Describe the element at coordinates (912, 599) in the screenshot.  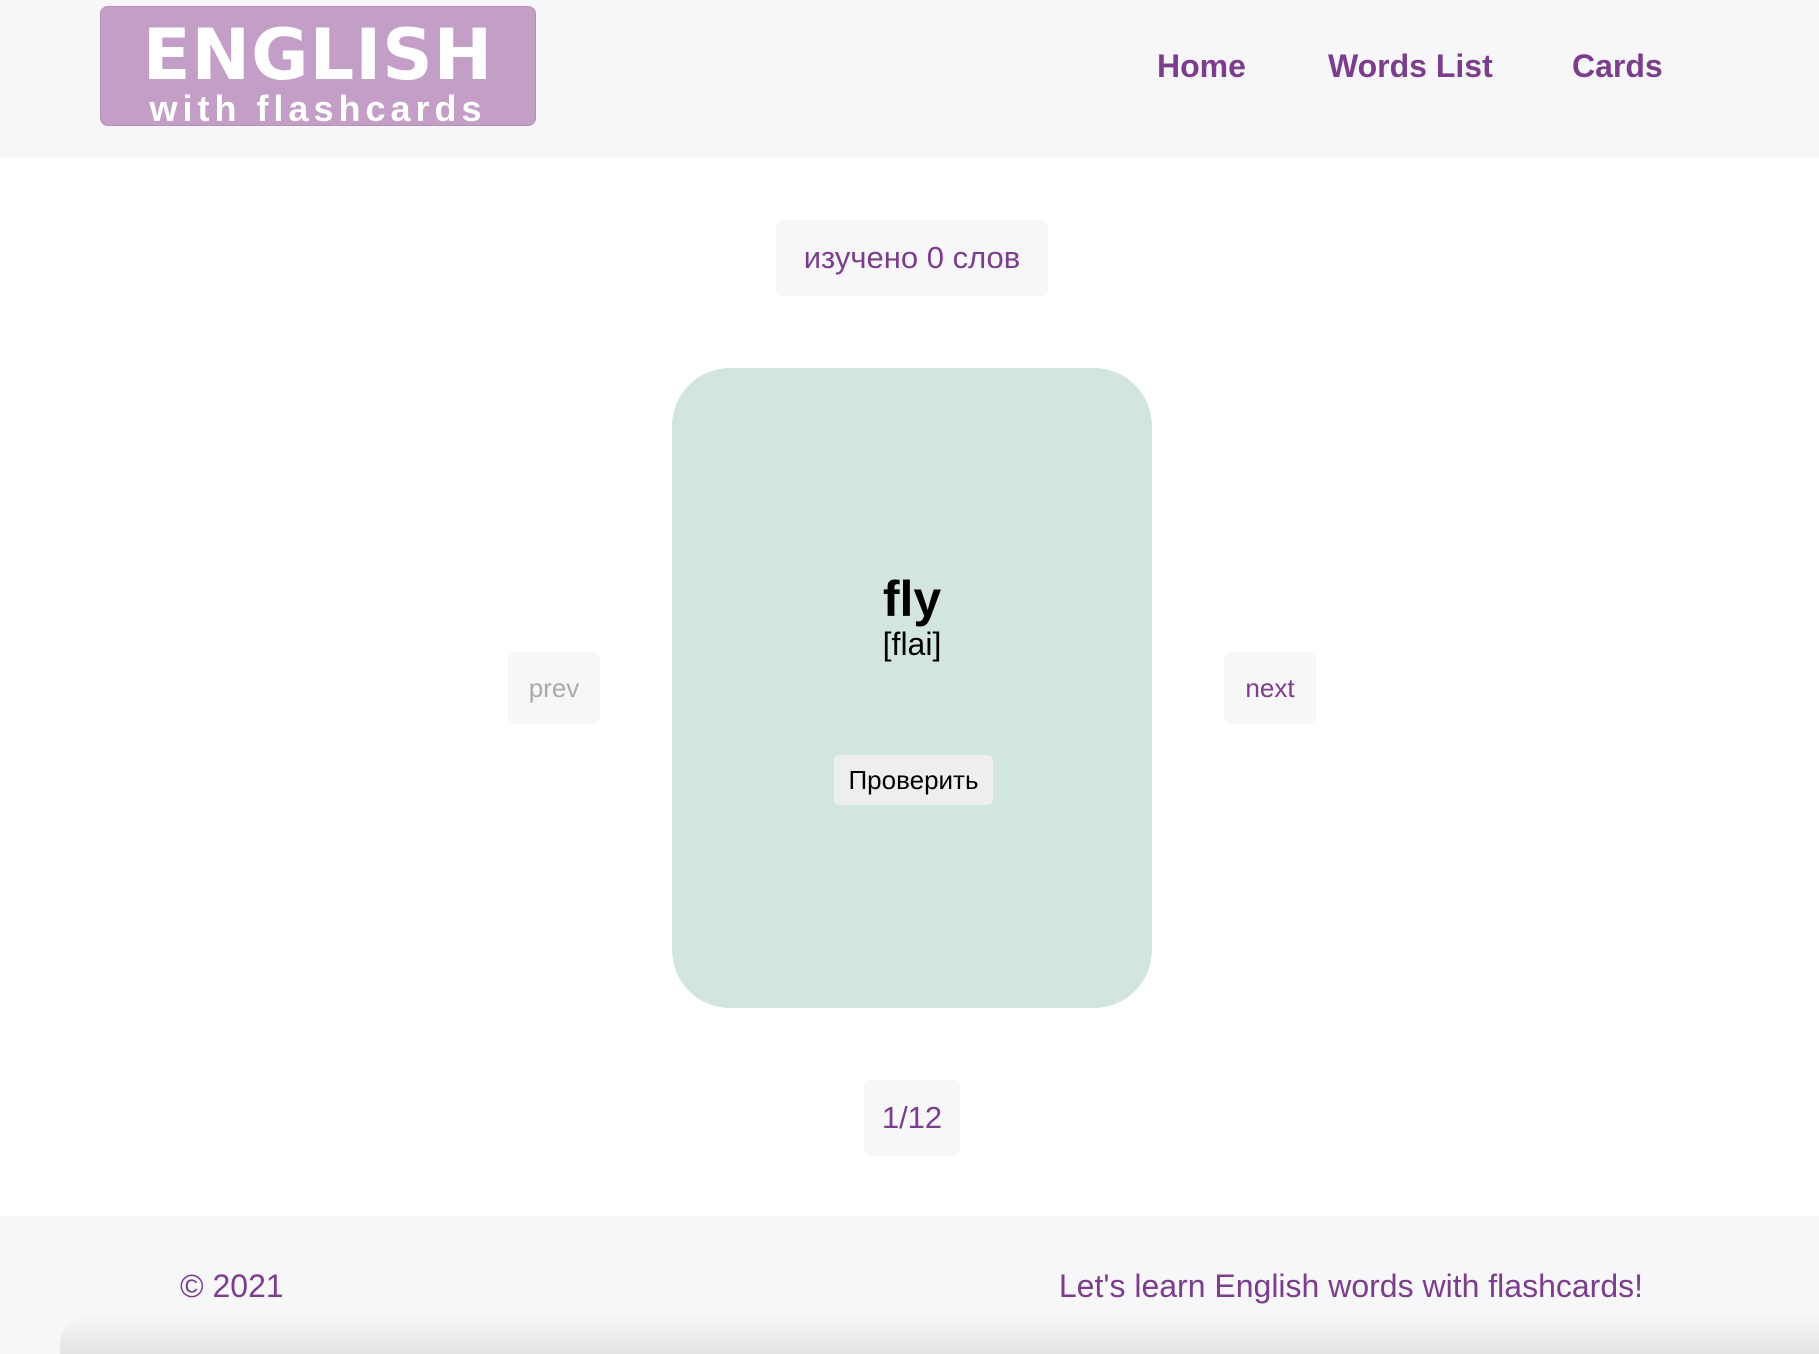
I see `card-word: fly` at that location.